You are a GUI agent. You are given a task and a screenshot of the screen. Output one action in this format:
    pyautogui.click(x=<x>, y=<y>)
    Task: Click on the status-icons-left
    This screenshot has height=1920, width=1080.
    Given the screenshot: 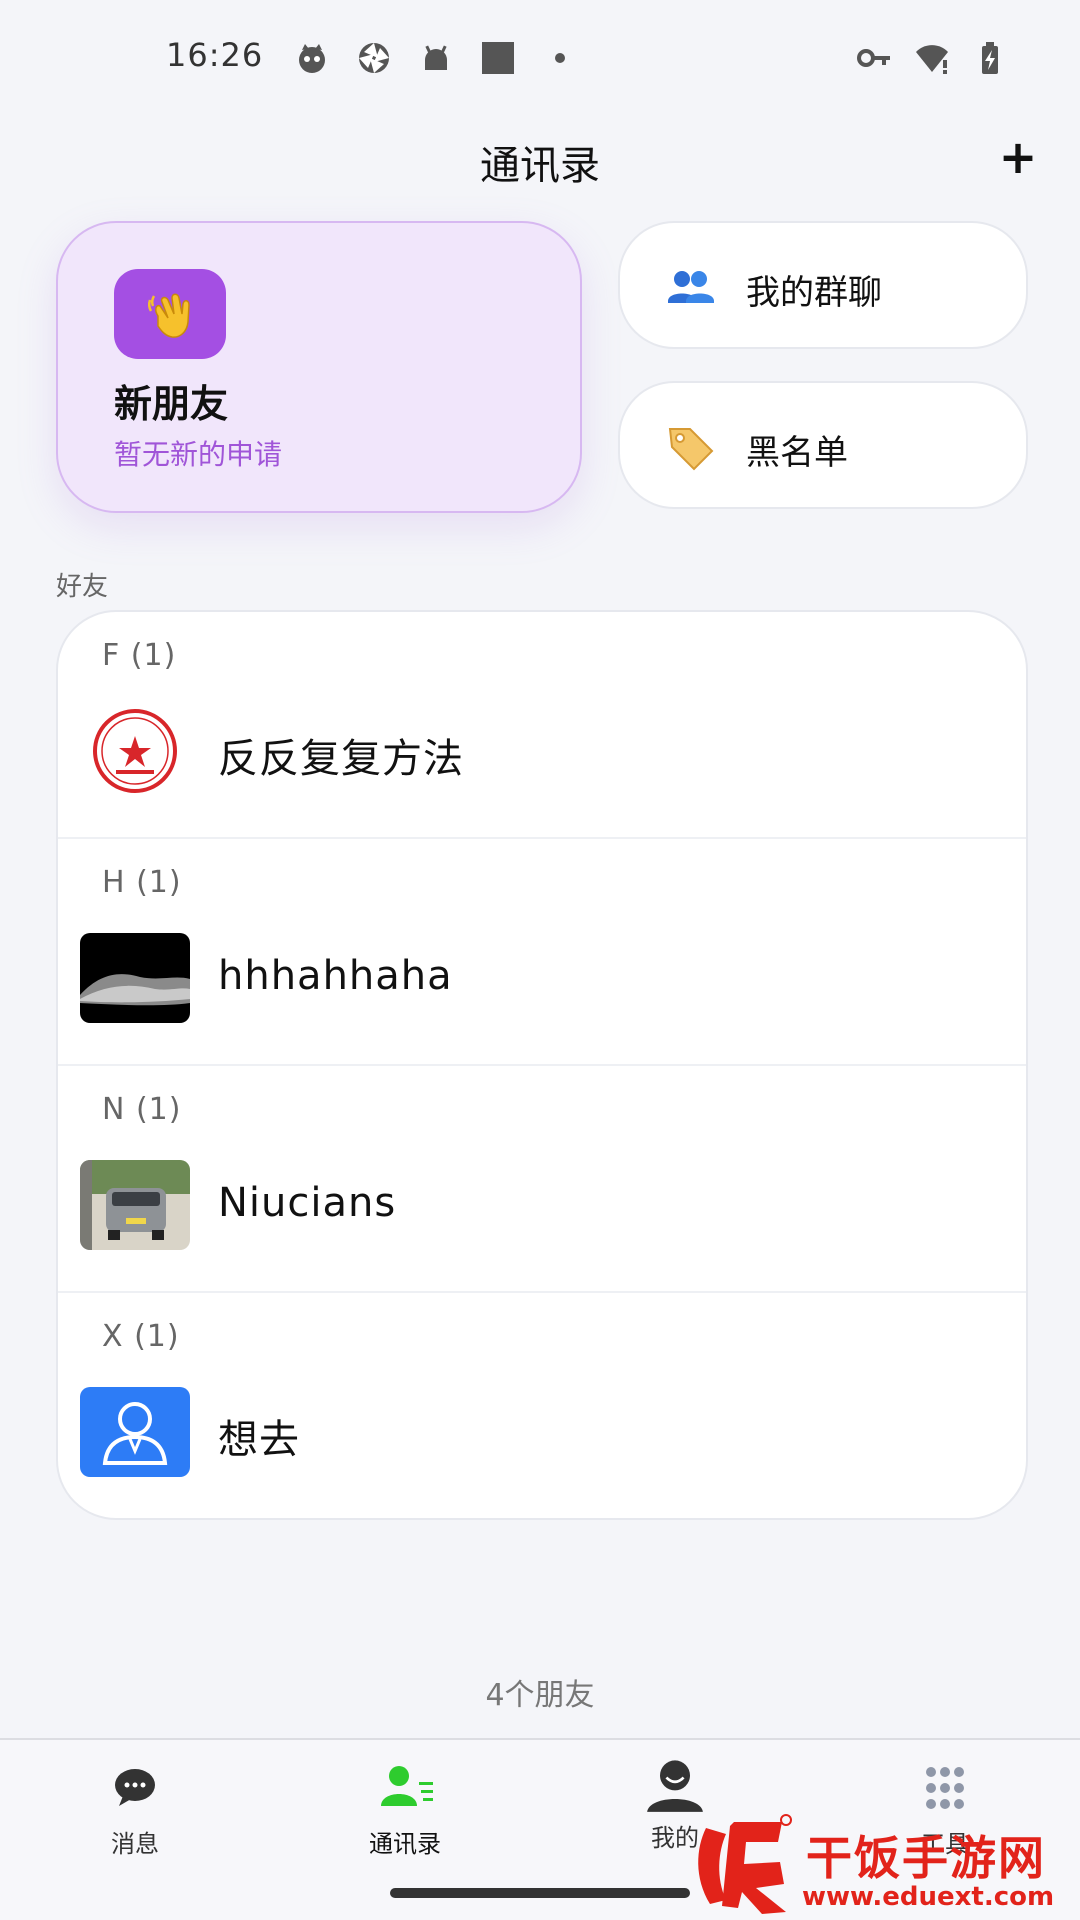 What is the action you would take?
    pyautogui.click(x=436, y=58)
    